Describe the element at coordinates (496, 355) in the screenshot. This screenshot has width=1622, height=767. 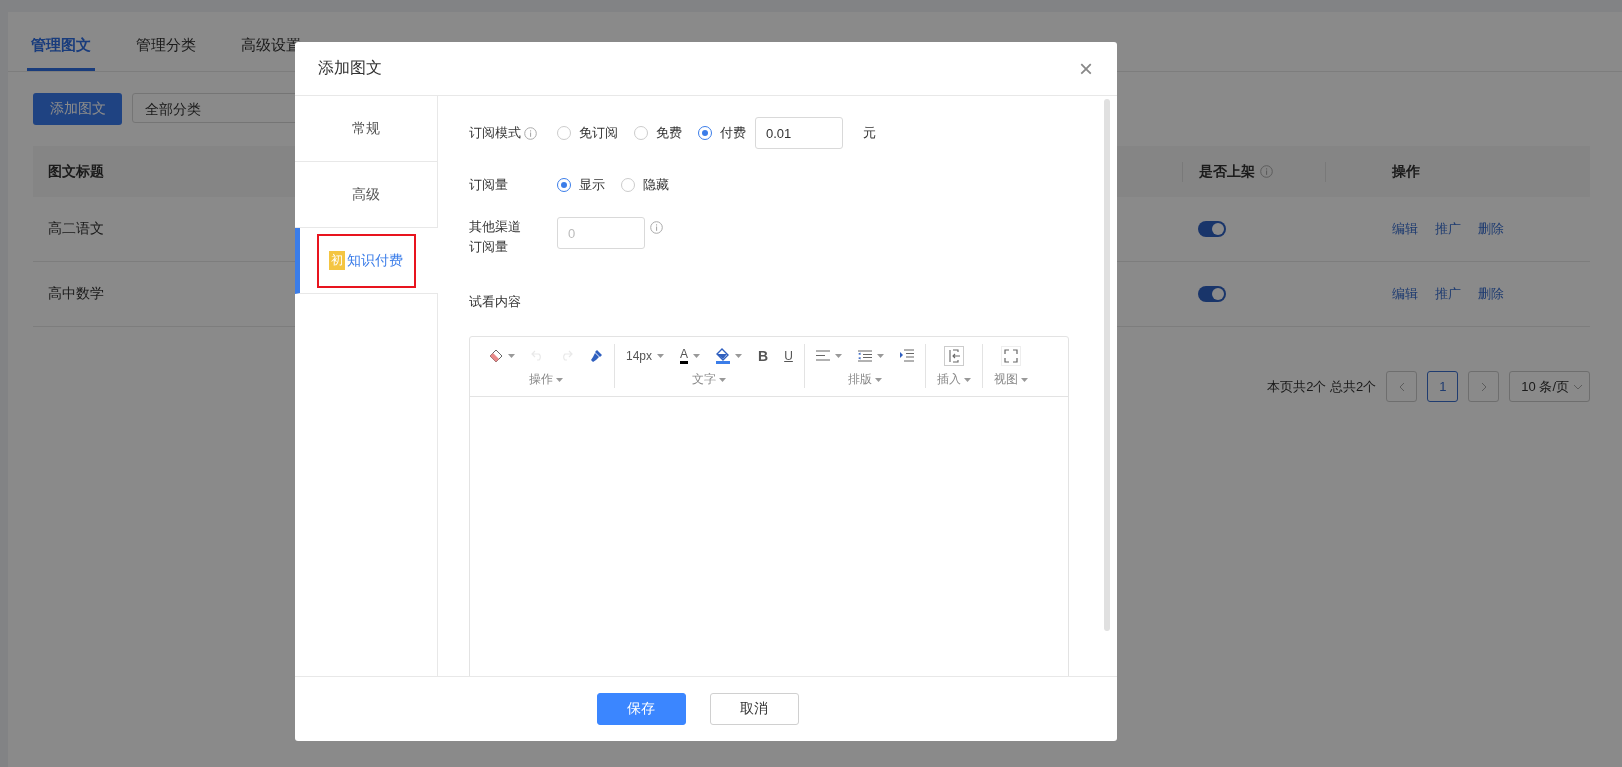
I see `eraser-icon` at that location.